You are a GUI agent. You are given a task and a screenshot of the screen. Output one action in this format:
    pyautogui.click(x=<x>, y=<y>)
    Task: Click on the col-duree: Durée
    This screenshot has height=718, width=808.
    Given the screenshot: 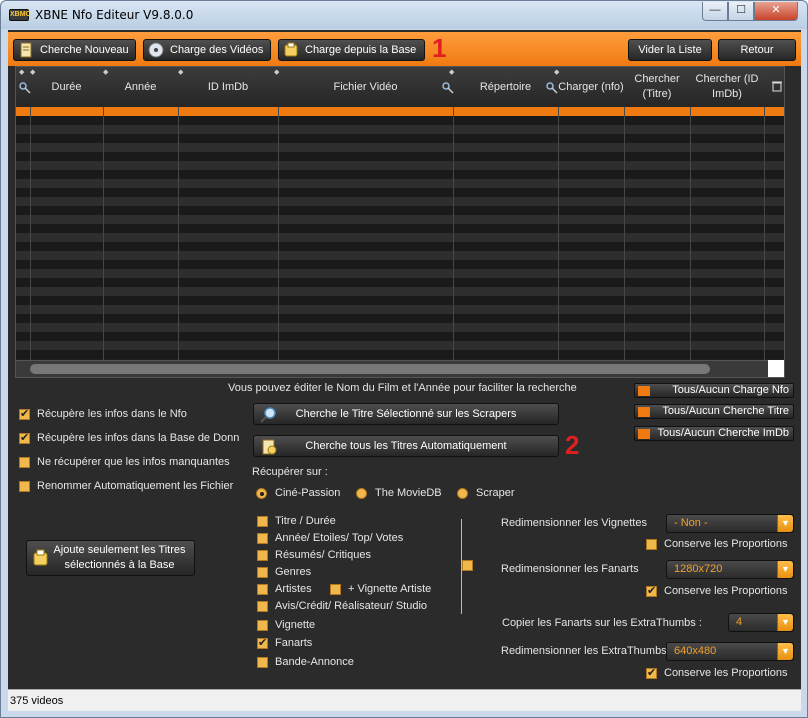 What is the action you would take?
    pyautogui.click(x=66, y=87)
    